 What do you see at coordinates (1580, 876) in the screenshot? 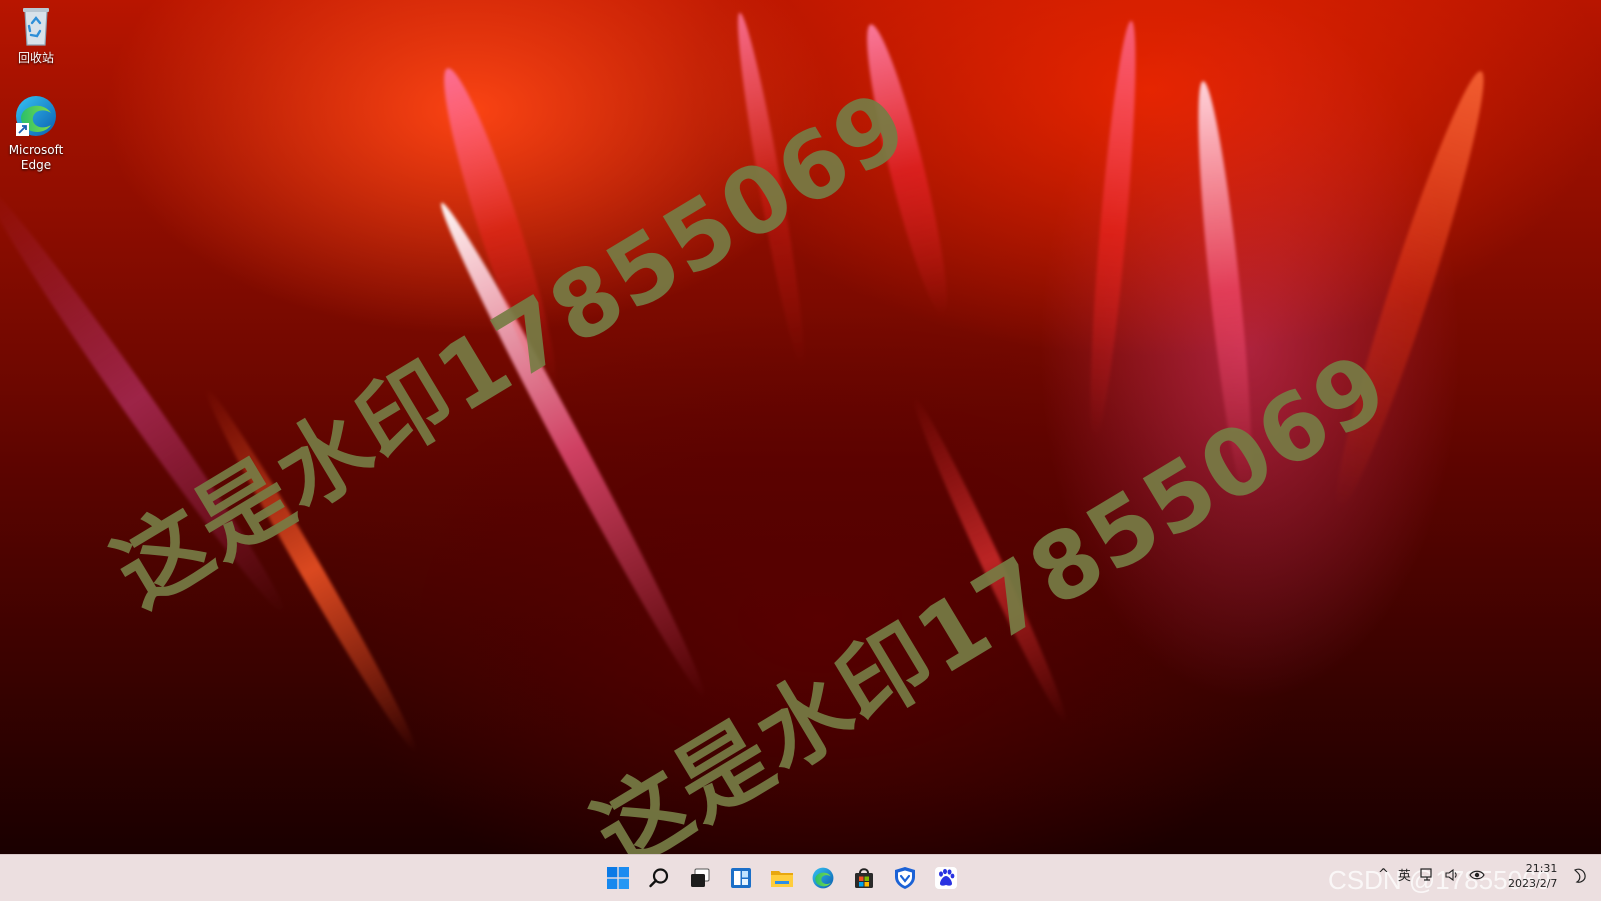
I see `notification-icon` at bounding box center [1580, 876].